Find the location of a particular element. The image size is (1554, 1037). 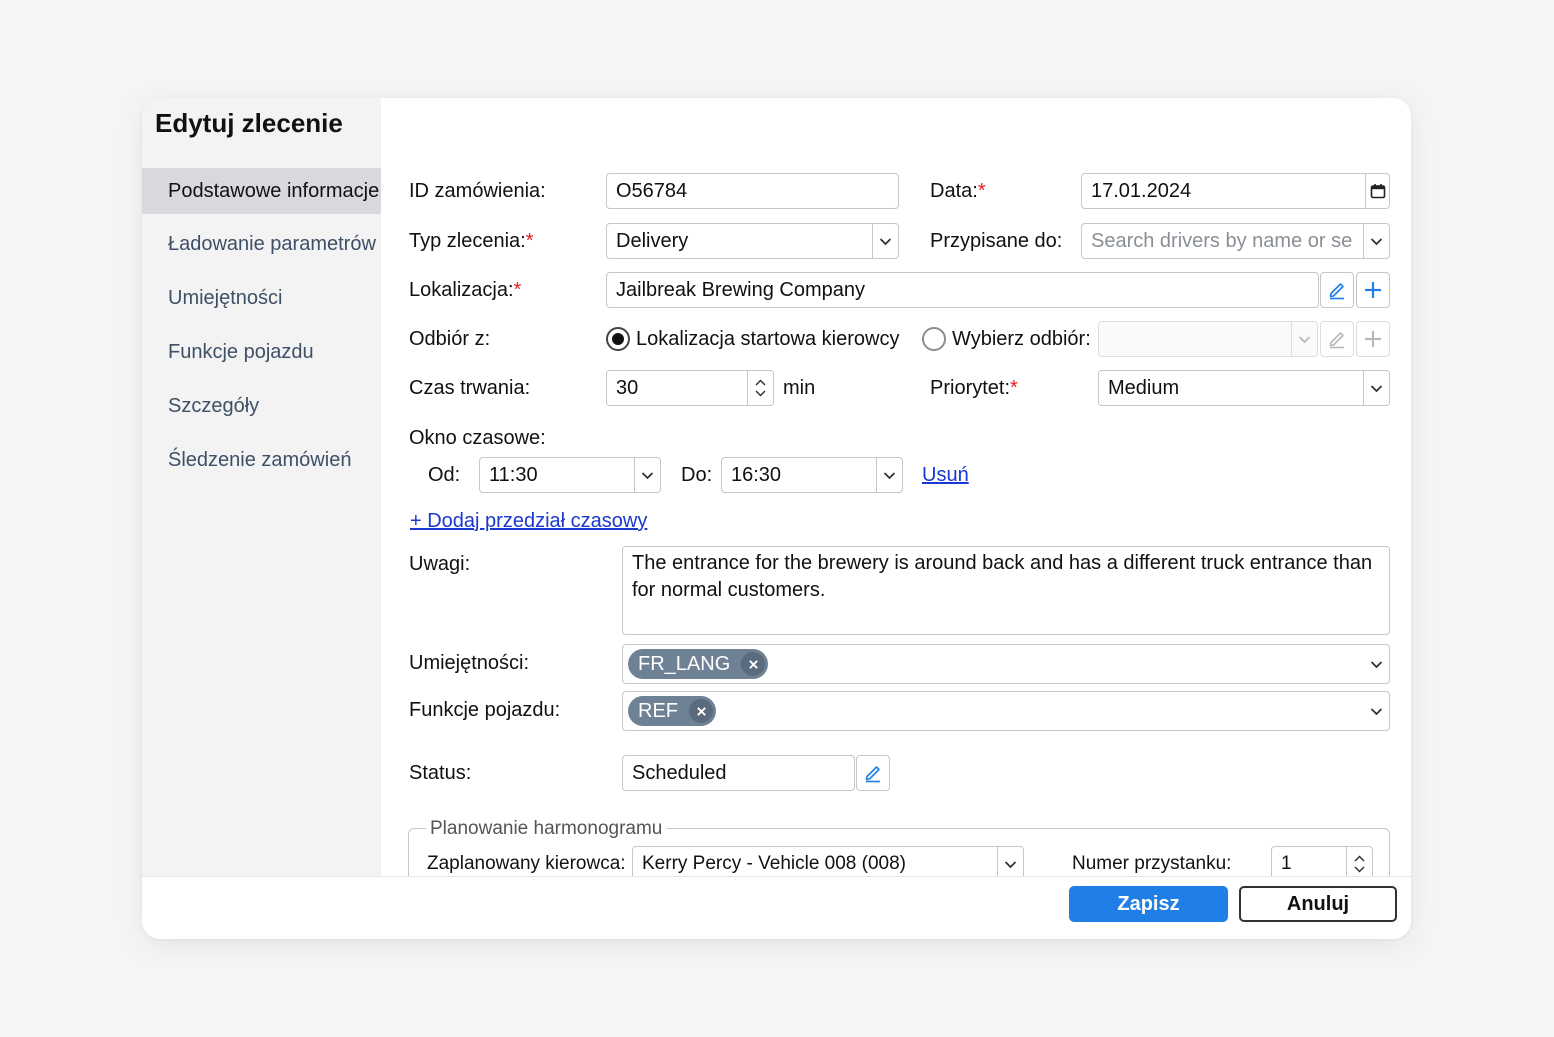

priority-label: Priorytet:* is located at coordinates (974, 388).